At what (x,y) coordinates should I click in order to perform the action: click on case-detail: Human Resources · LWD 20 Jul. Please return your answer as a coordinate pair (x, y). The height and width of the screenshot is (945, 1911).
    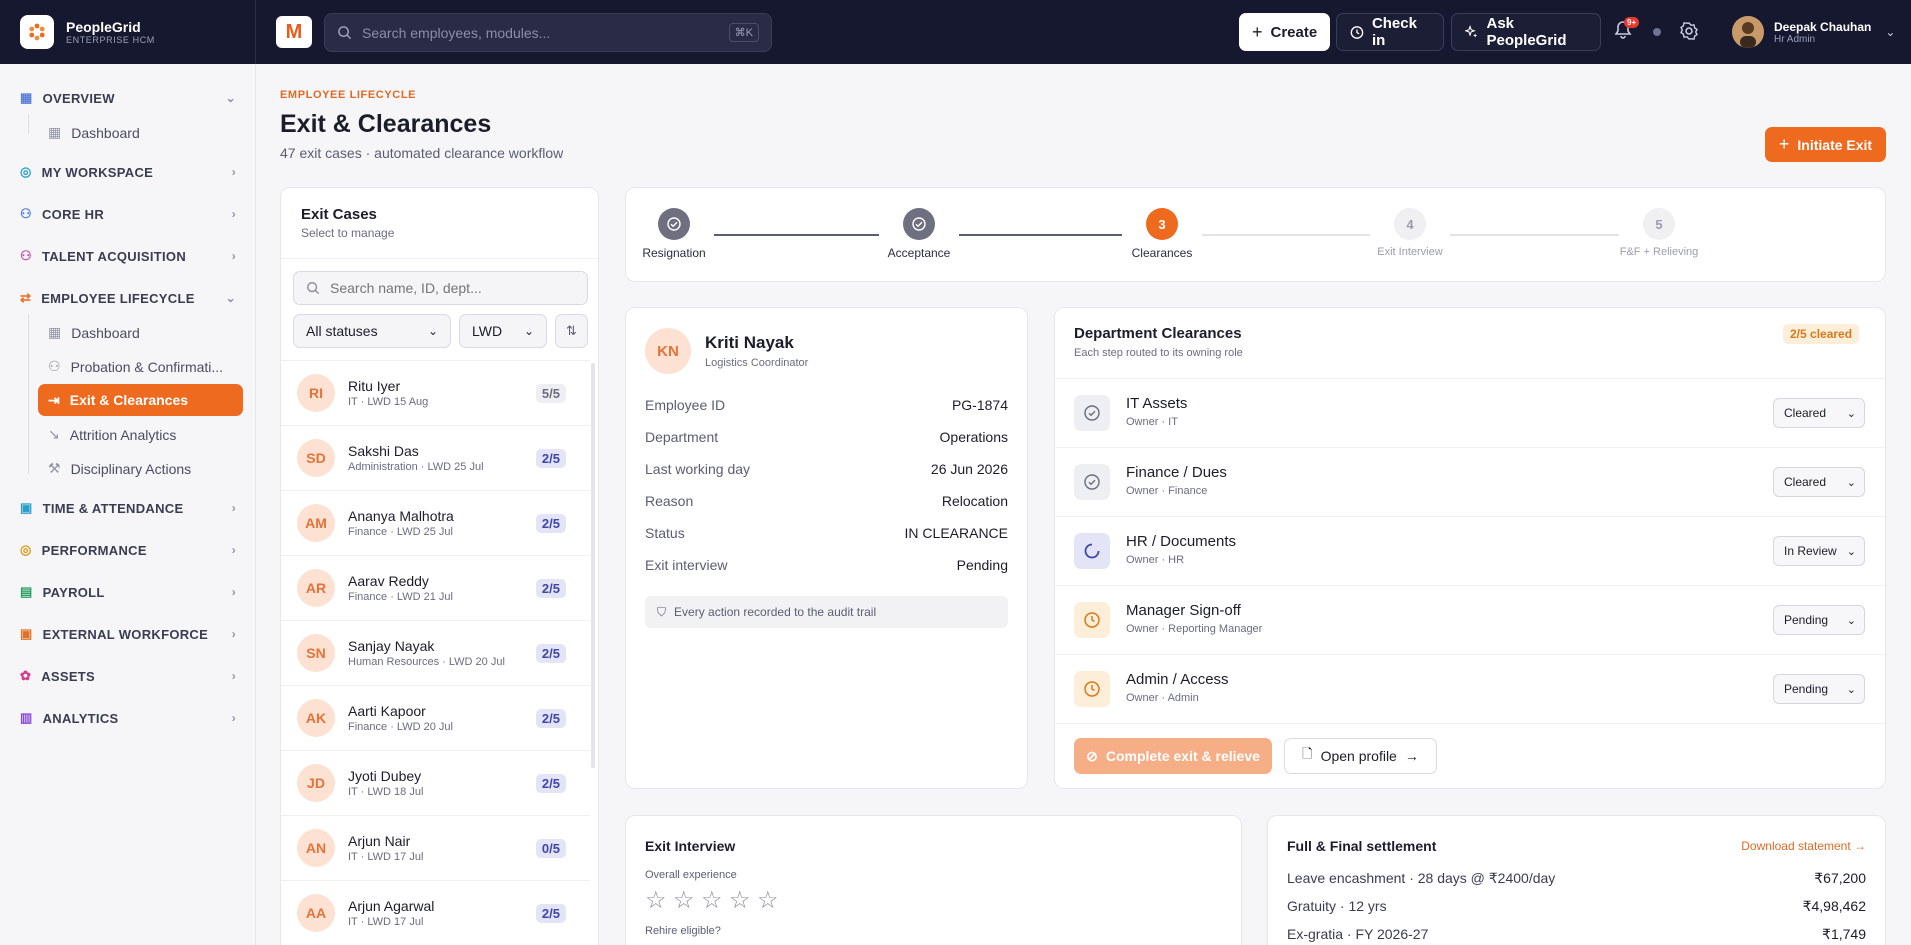
    Looking at the image, I should click on (426, 662).